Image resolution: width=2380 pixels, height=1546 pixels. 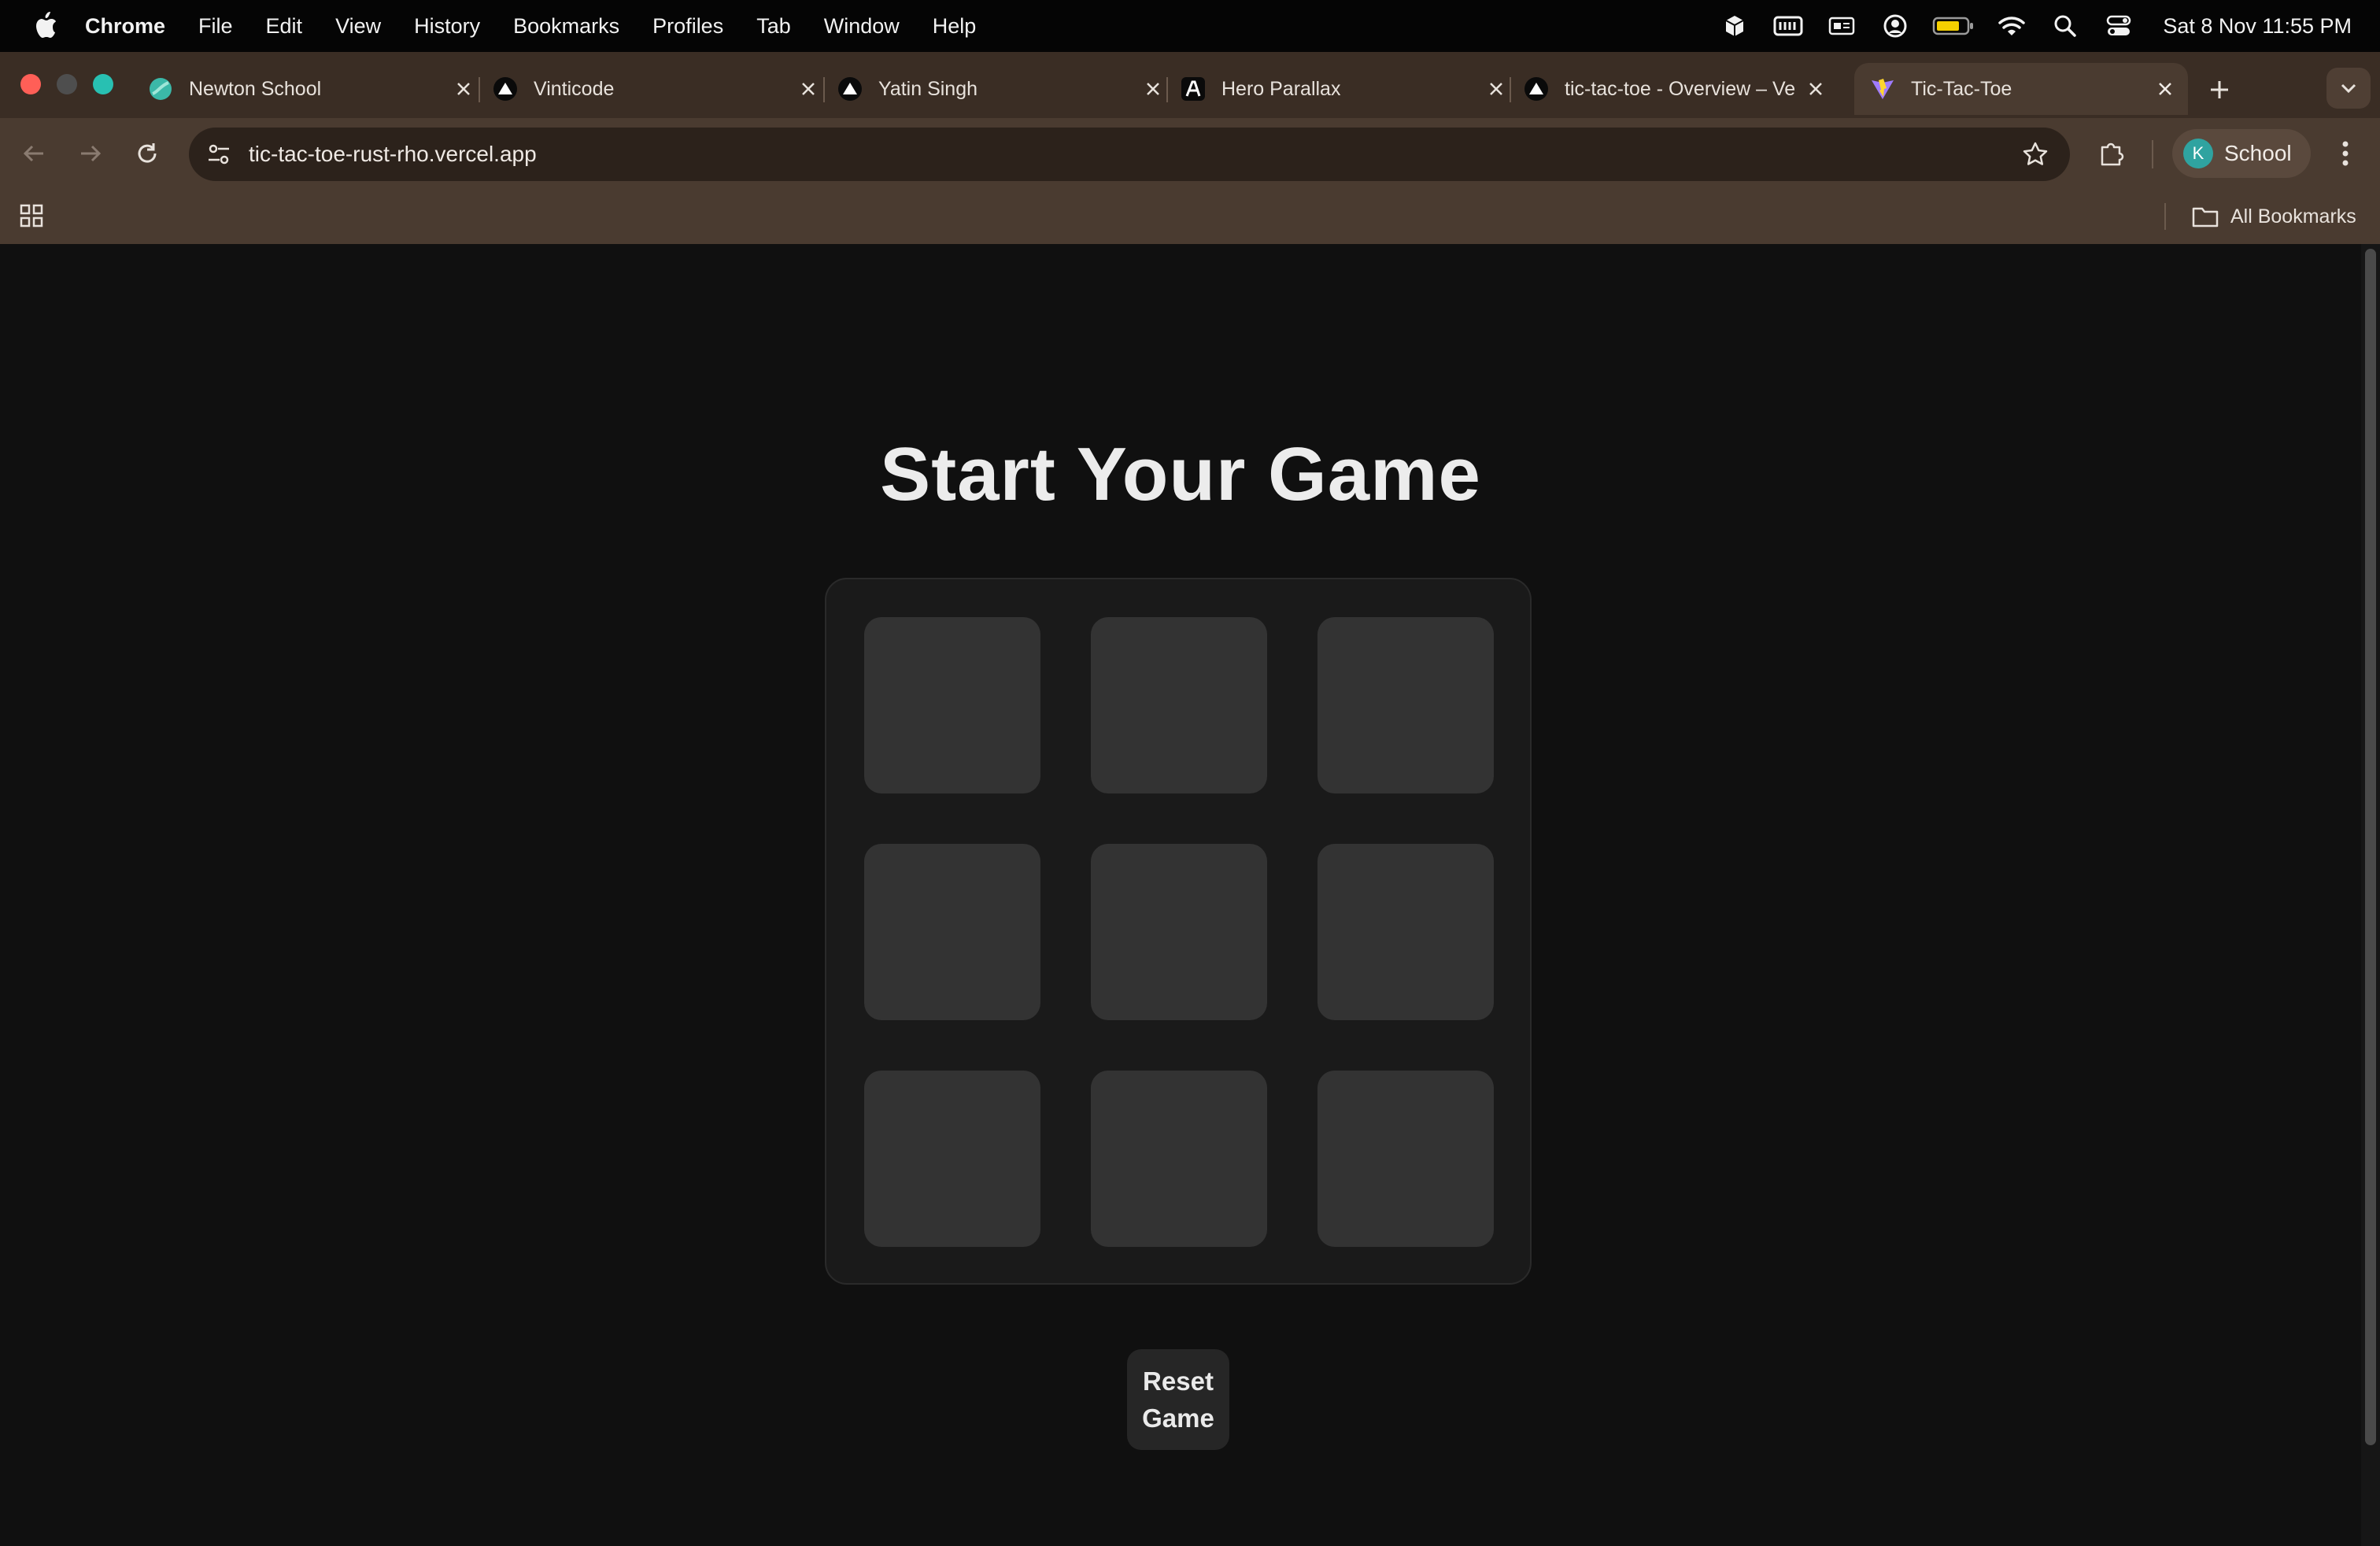 What do you see at coordinates (1180, 474) in the screenshot?
I see `page-title: Start Your Game` at bounding box center [1180, 474].